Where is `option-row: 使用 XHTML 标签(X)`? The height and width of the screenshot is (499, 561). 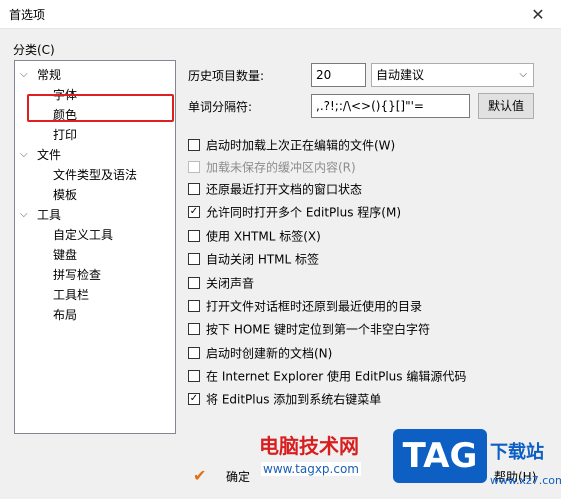 option-row: 使用 XHTML 标签(X) is located at coordinates (254, 236).